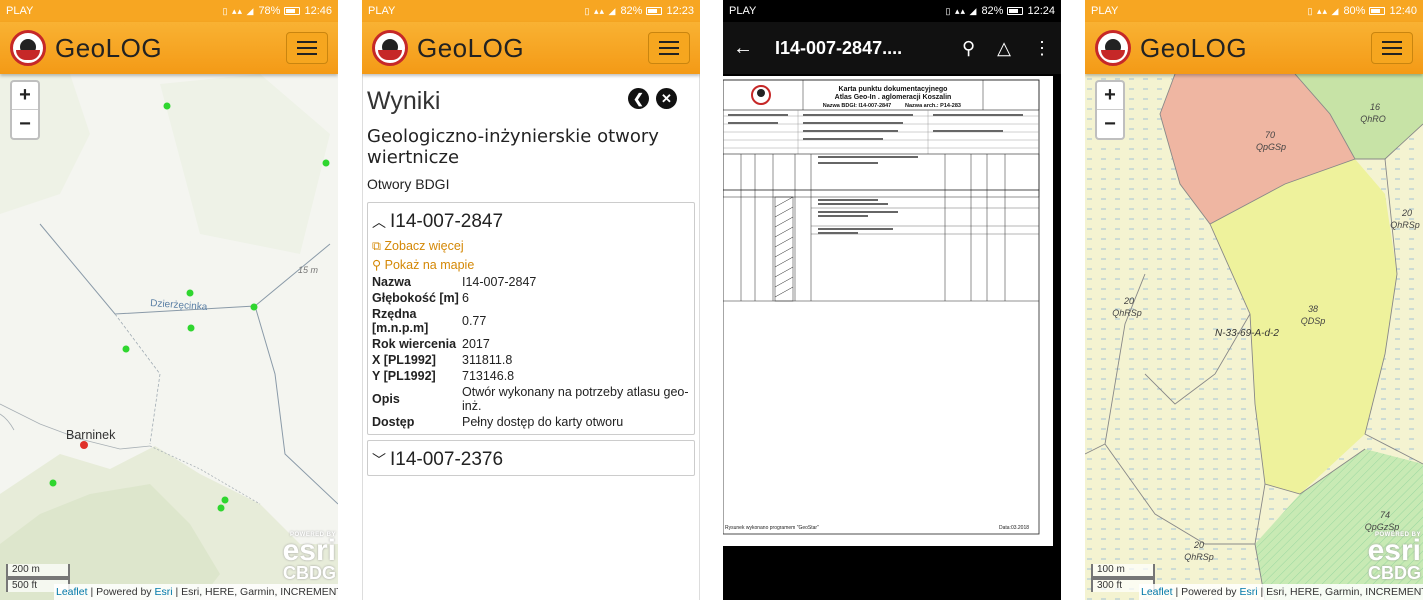 Image resolution: width=1423 pixels, height=600 pixels. What do you see at coordinates (1403, 11) in the screenshot?
I see `clock: 12:40` at bounding box center [1403, 11].